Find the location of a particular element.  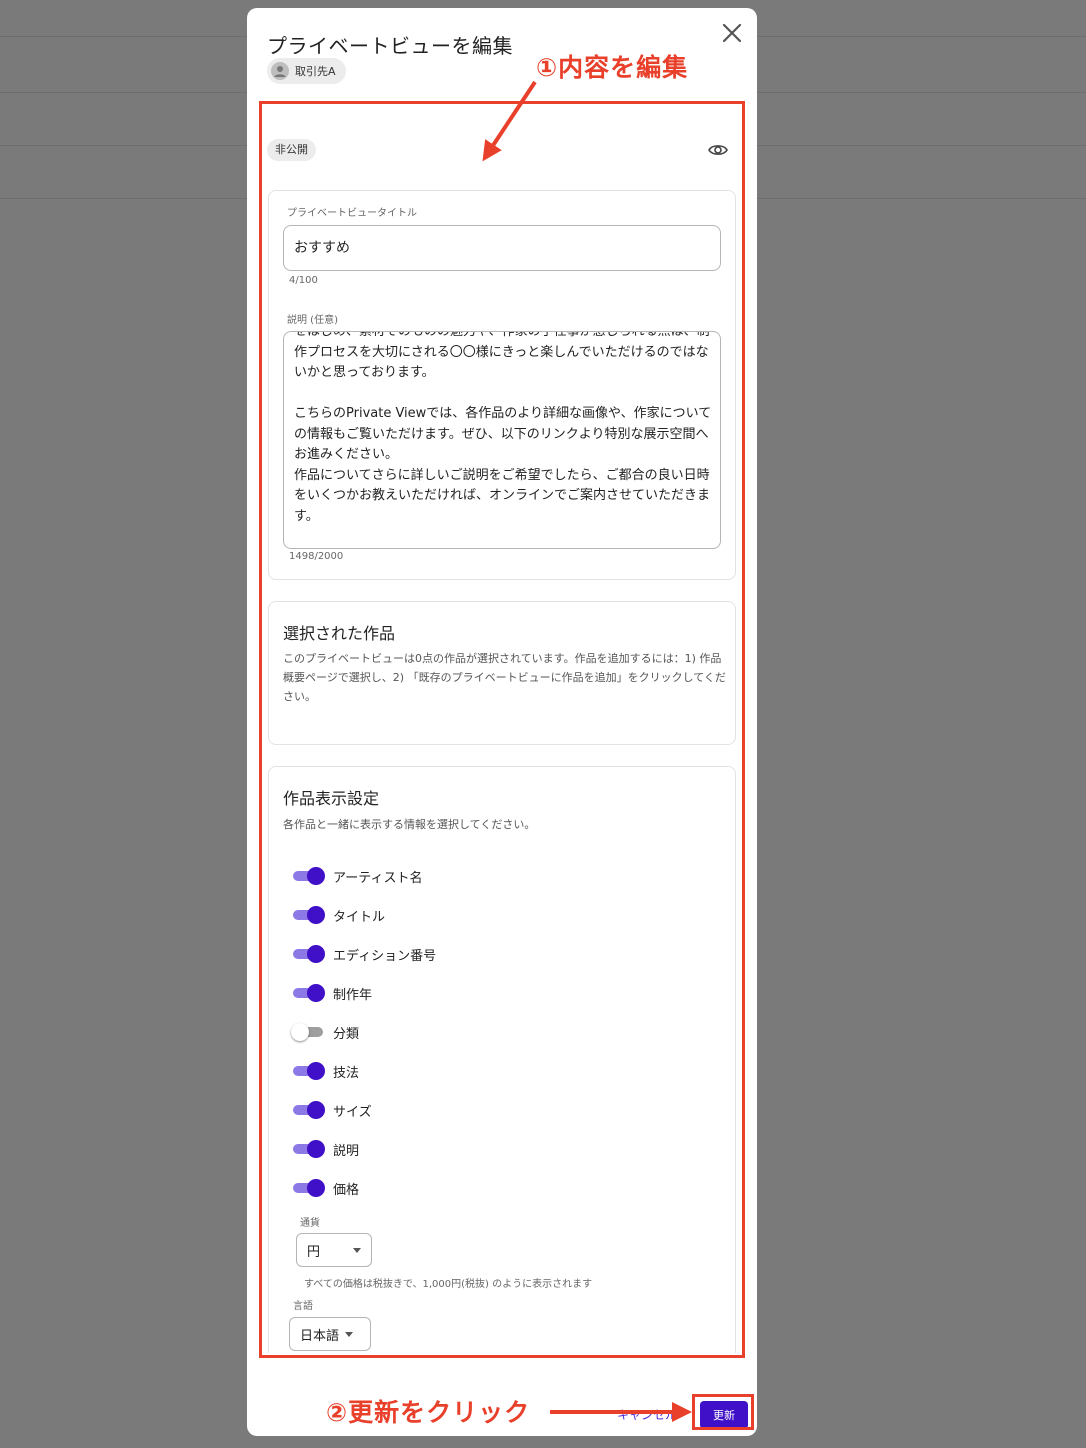

client-chip: 取引先A is located at coordinates (306, 71).